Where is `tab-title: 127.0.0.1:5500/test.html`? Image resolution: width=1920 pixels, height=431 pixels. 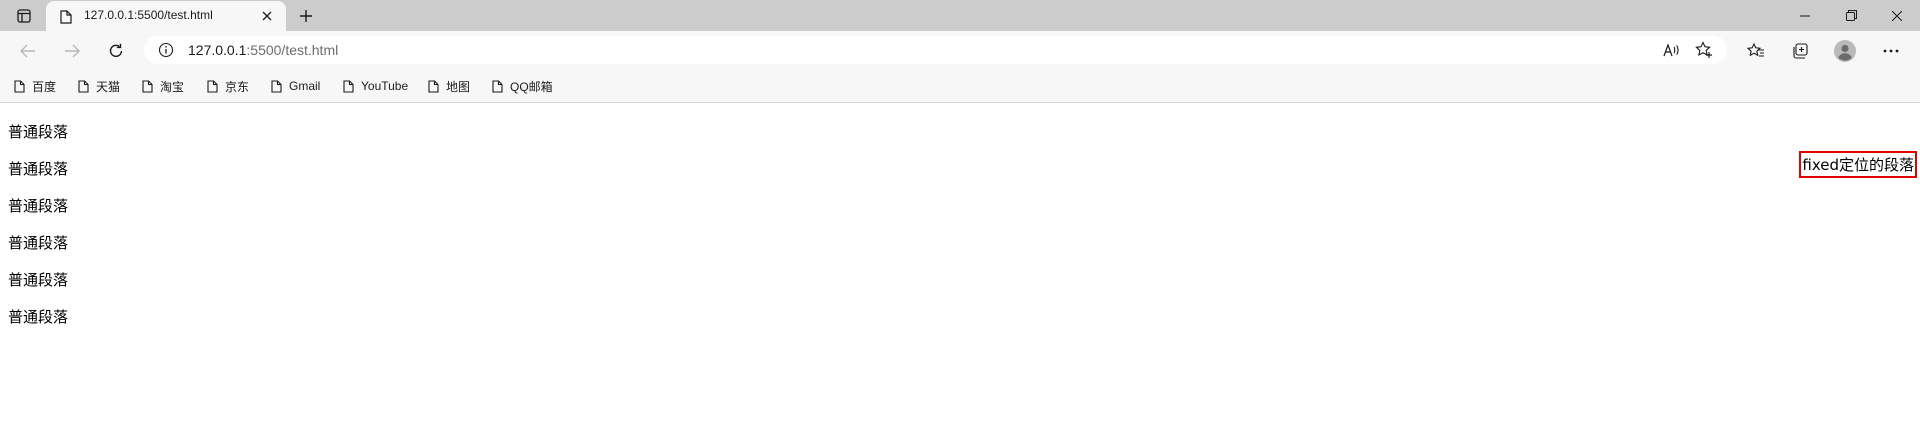
tab-title: 127.0.0.1:5500/test.html is located at coordinates (148, 15).